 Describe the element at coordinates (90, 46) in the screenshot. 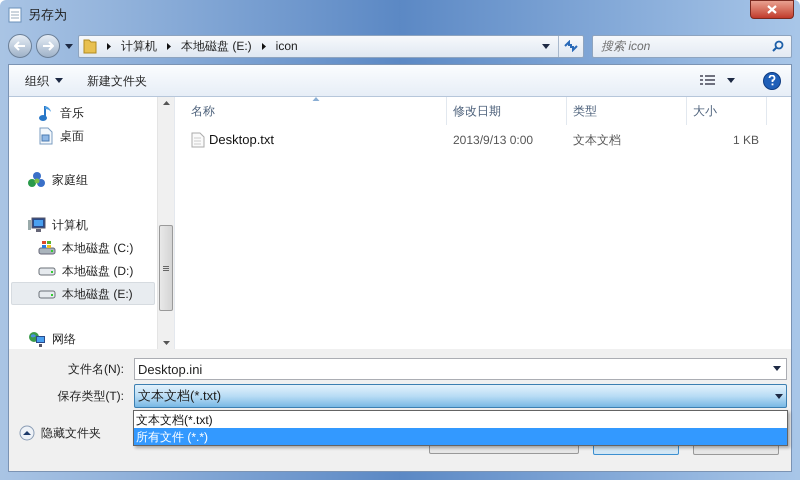

I see `folder-icon` at that location.